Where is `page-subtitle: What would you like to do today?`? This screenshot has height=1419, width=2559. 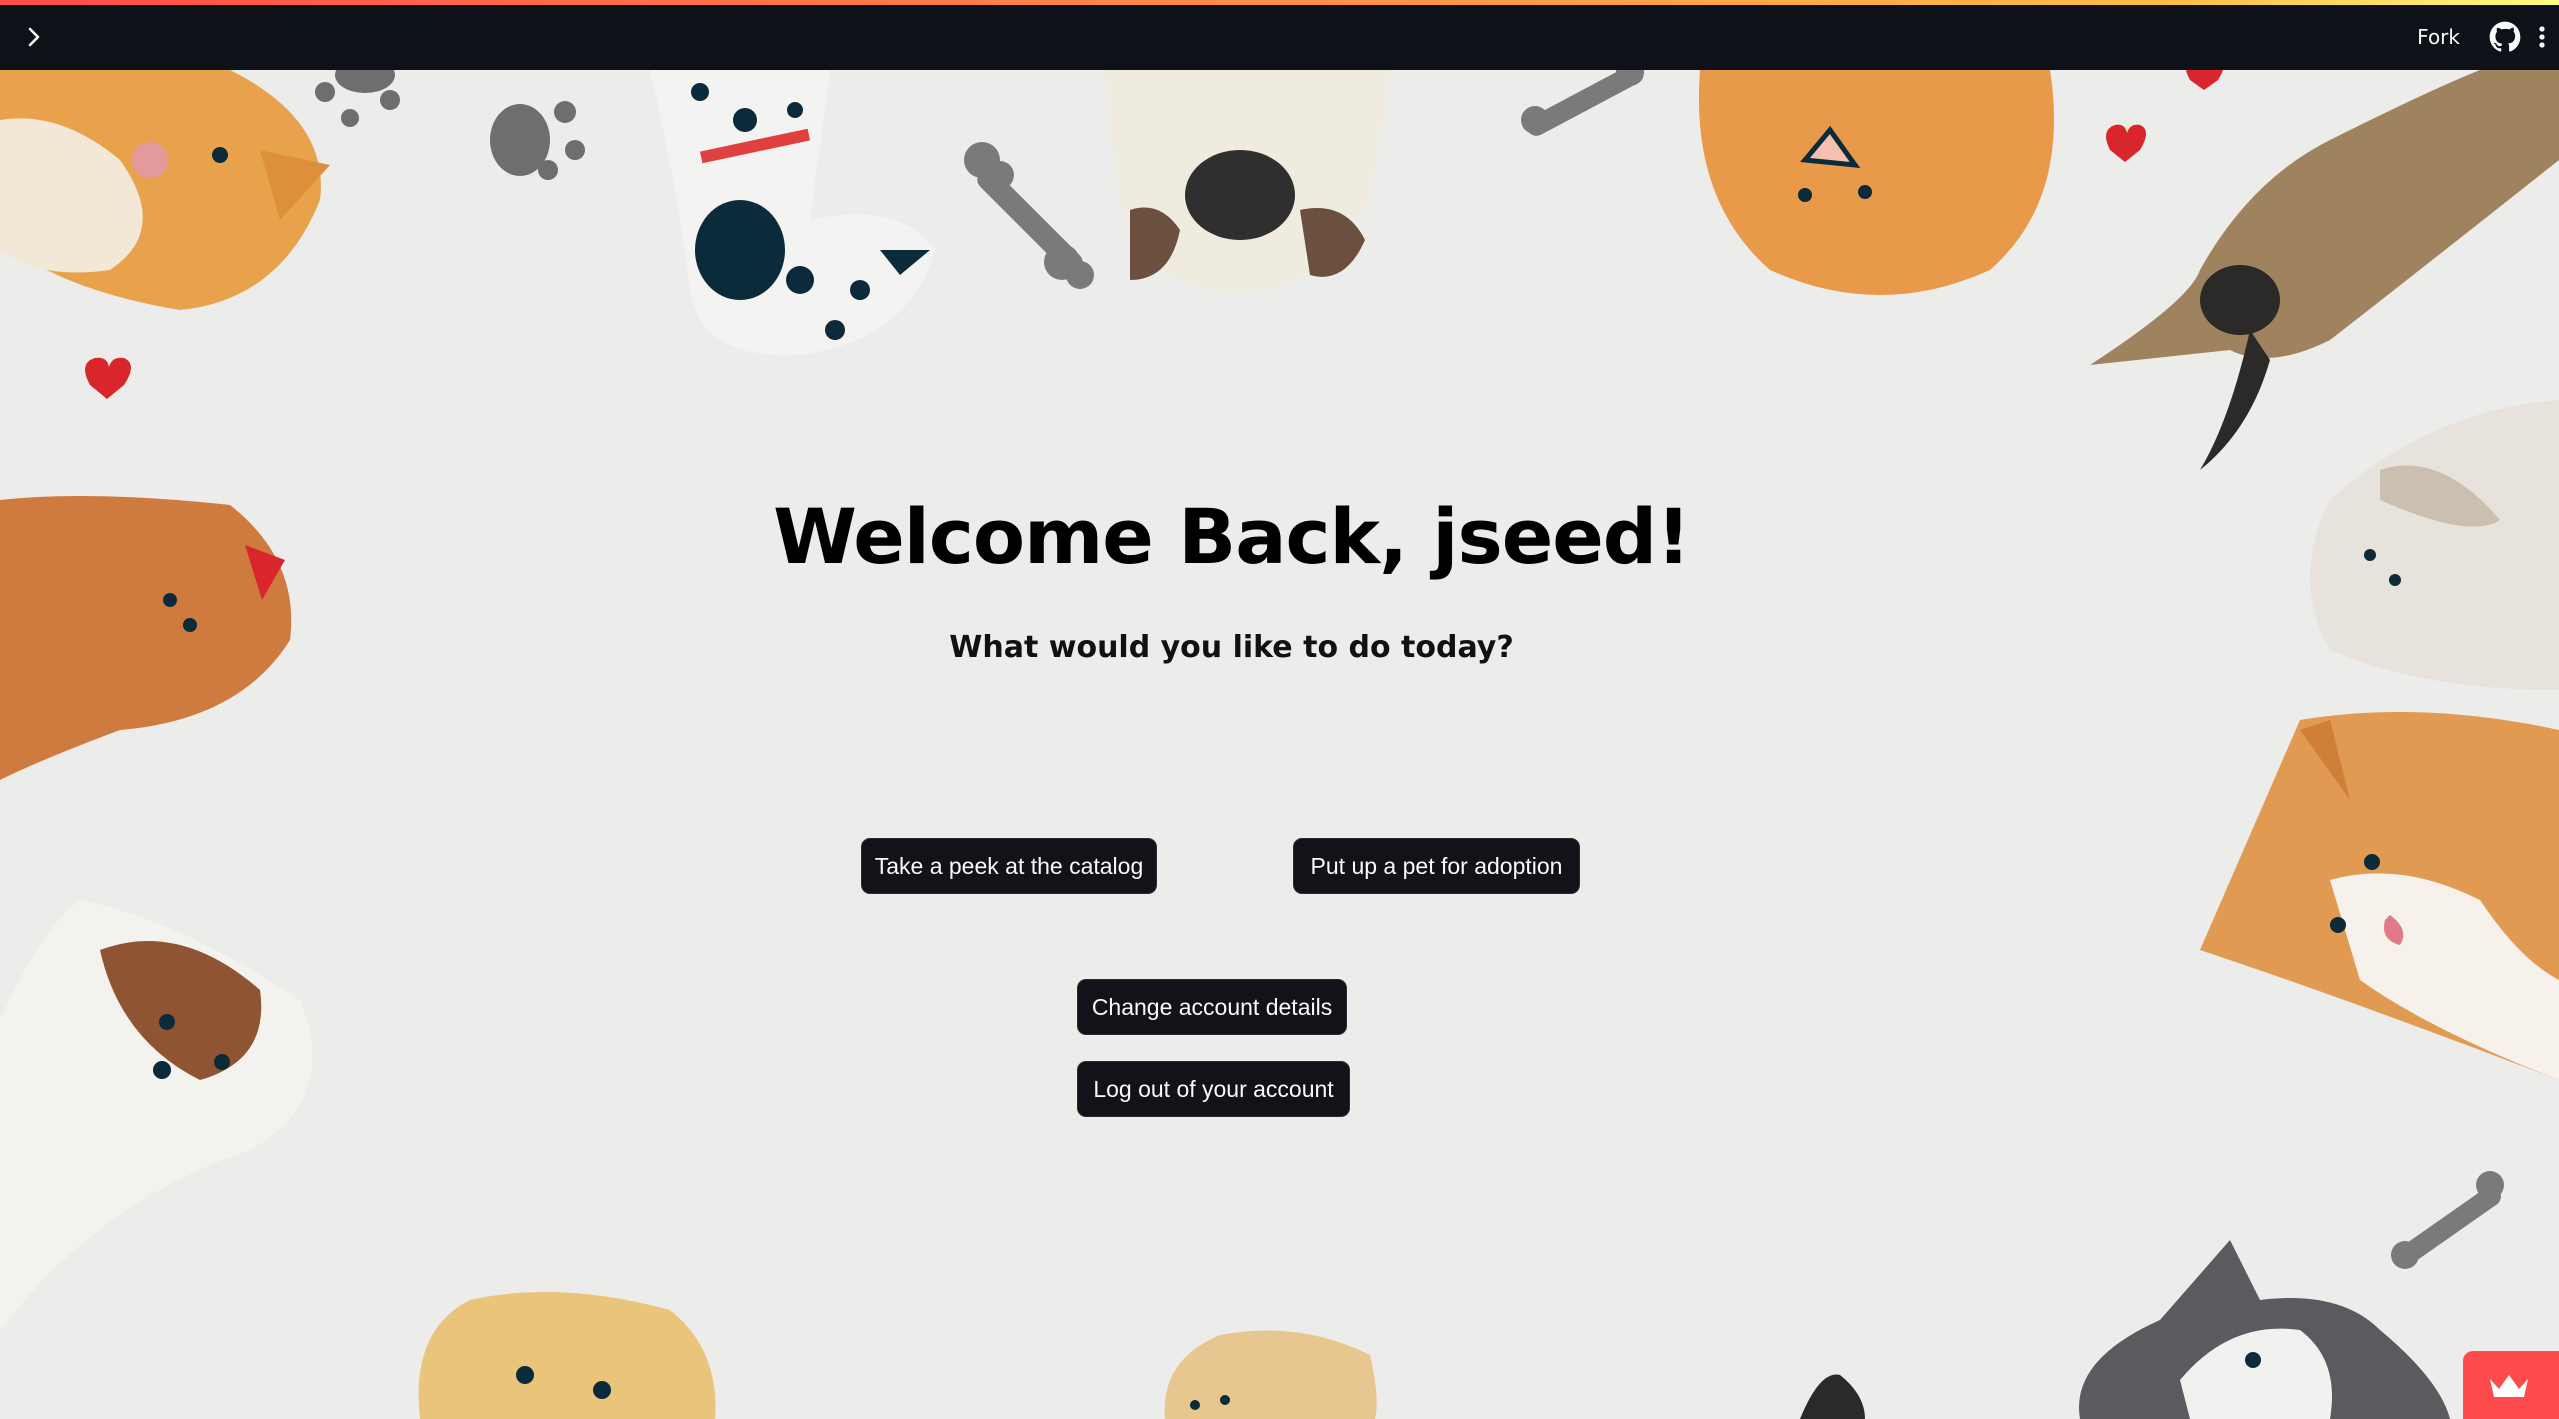
page-subtitle: What would you like to do today? is located at coordinates (1231, 647).